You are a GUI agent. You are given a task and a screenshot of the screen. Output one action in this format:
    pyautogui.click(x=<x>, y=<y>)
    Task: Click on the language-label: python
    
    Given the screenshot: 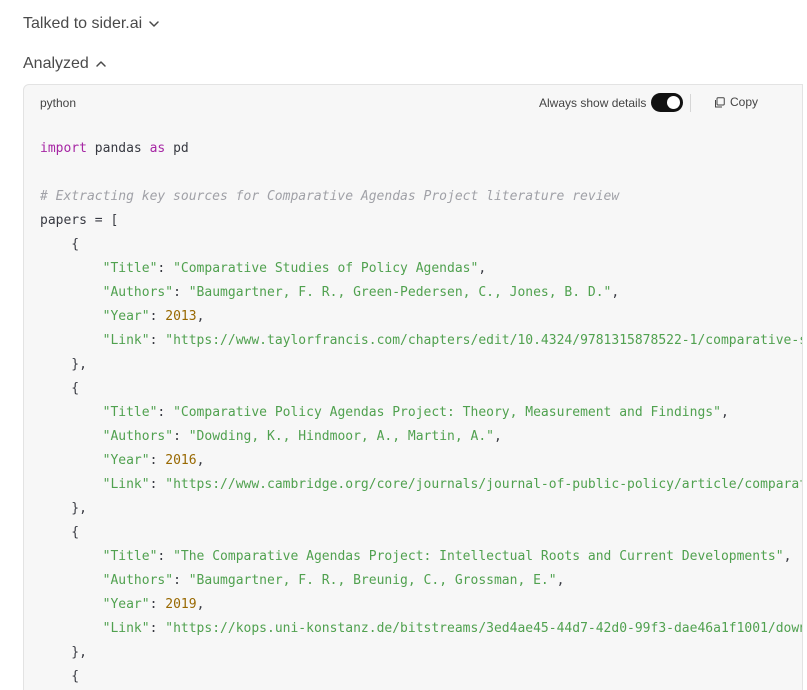 What is the action you would take?
    pyautogui.click(x=58, y=103)
    